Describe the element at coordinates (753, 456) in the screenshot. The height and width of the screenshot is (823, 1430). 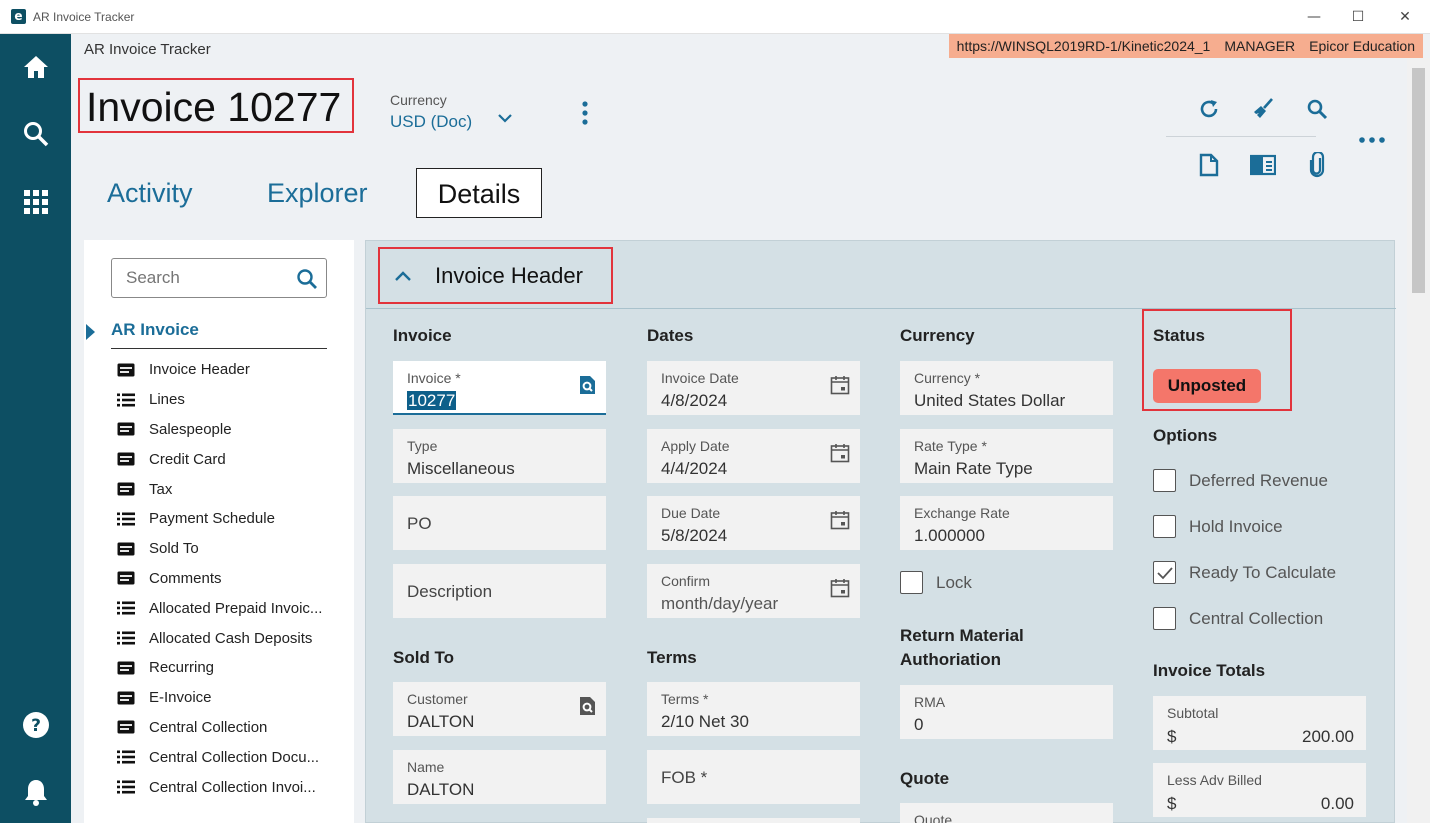
I see `apply-date-field: Apply Date 4/4/2024` at that location.